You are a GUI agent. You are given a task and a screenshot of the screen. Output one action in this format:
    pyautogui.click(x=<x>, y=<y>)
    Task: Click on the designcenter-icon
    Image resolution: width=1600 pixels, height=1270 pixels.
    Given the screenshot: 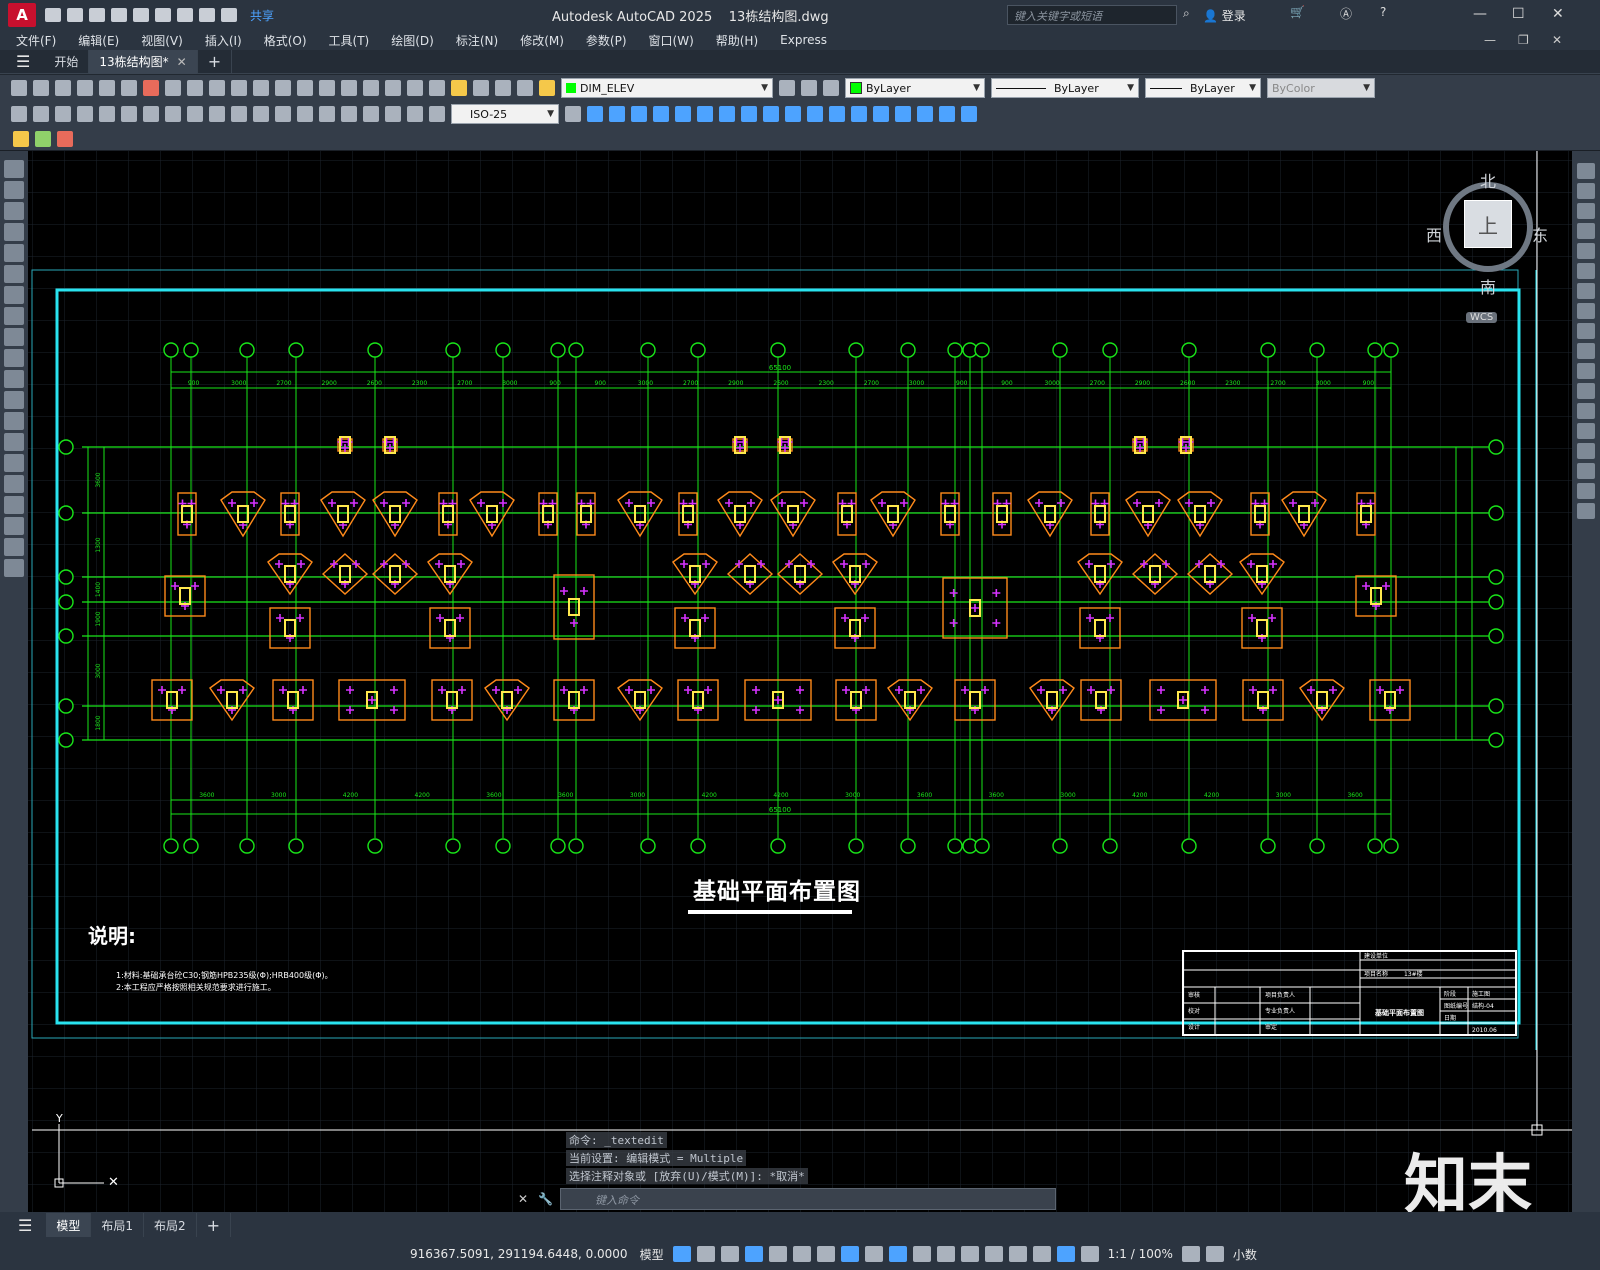 What is the action you would take?
    pyautogui.click(x=415, y=88)
    